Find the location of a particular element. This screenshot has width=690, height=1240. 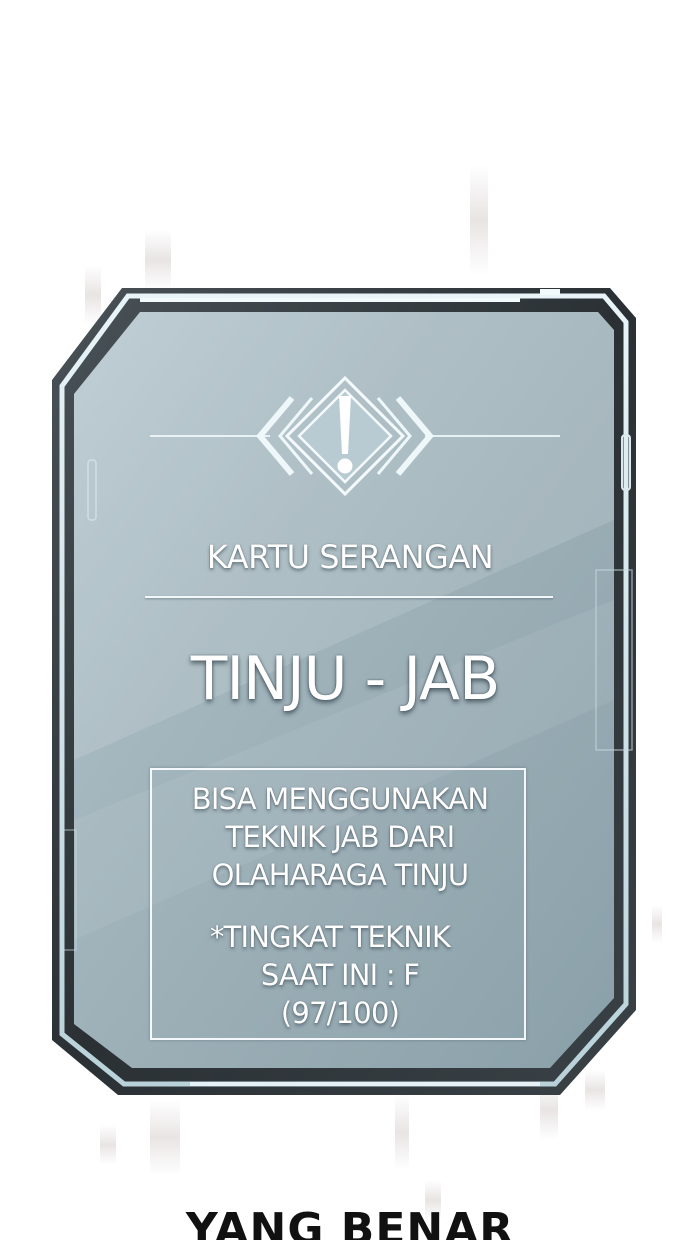

description-line: TEKNIK JAB DARI is located at coordinates (340, 837).